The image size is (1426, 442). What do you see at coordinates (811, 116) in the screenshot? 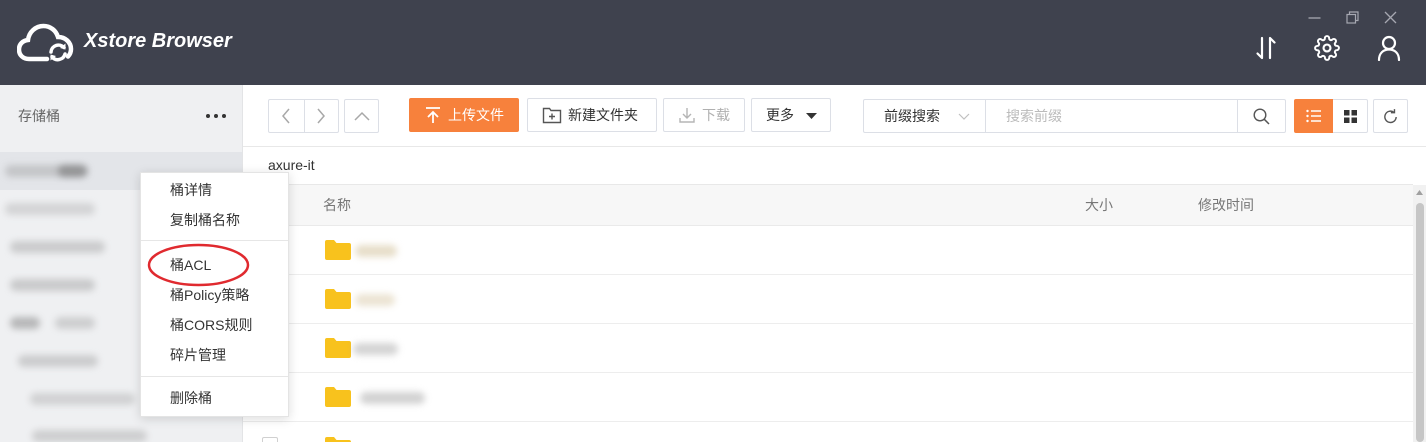
I see `caret-down-icon` at bounding box center [811, 116].